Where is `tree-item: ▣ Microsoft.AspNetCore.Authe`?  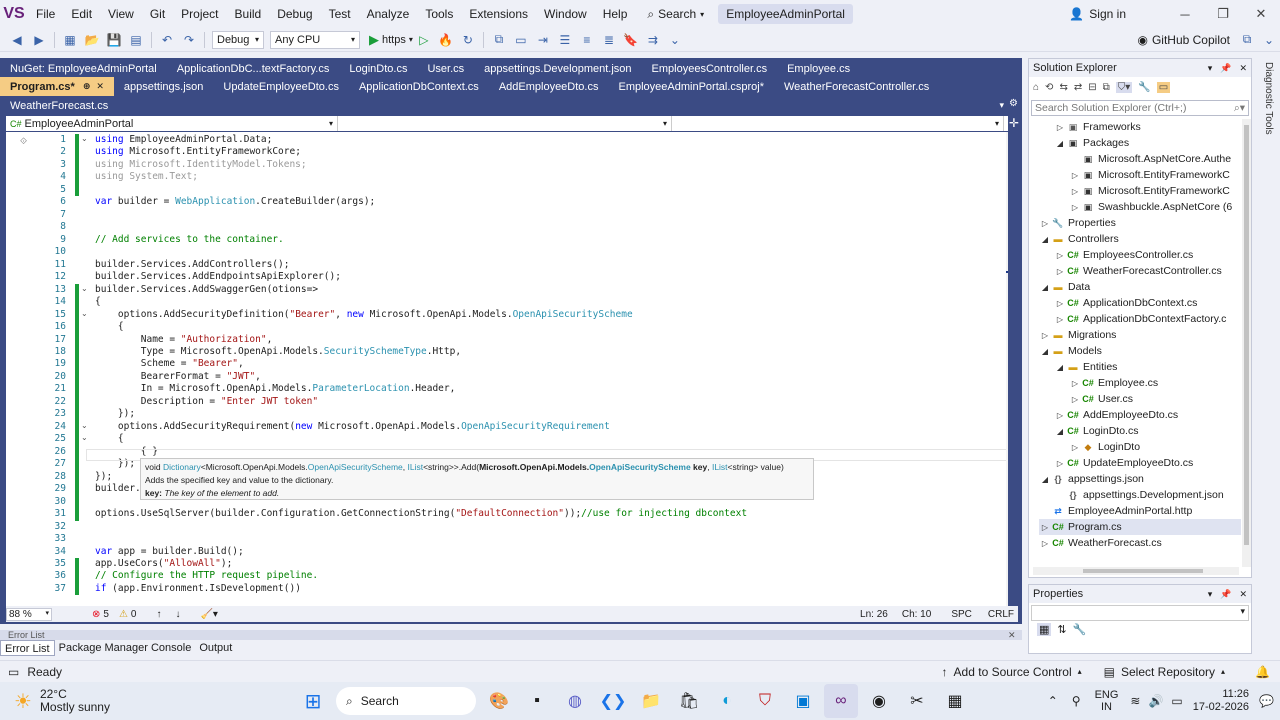 tree-item: ▣ Microsoft.AspNetCore.Authe is located at coordinates (1150, 159).